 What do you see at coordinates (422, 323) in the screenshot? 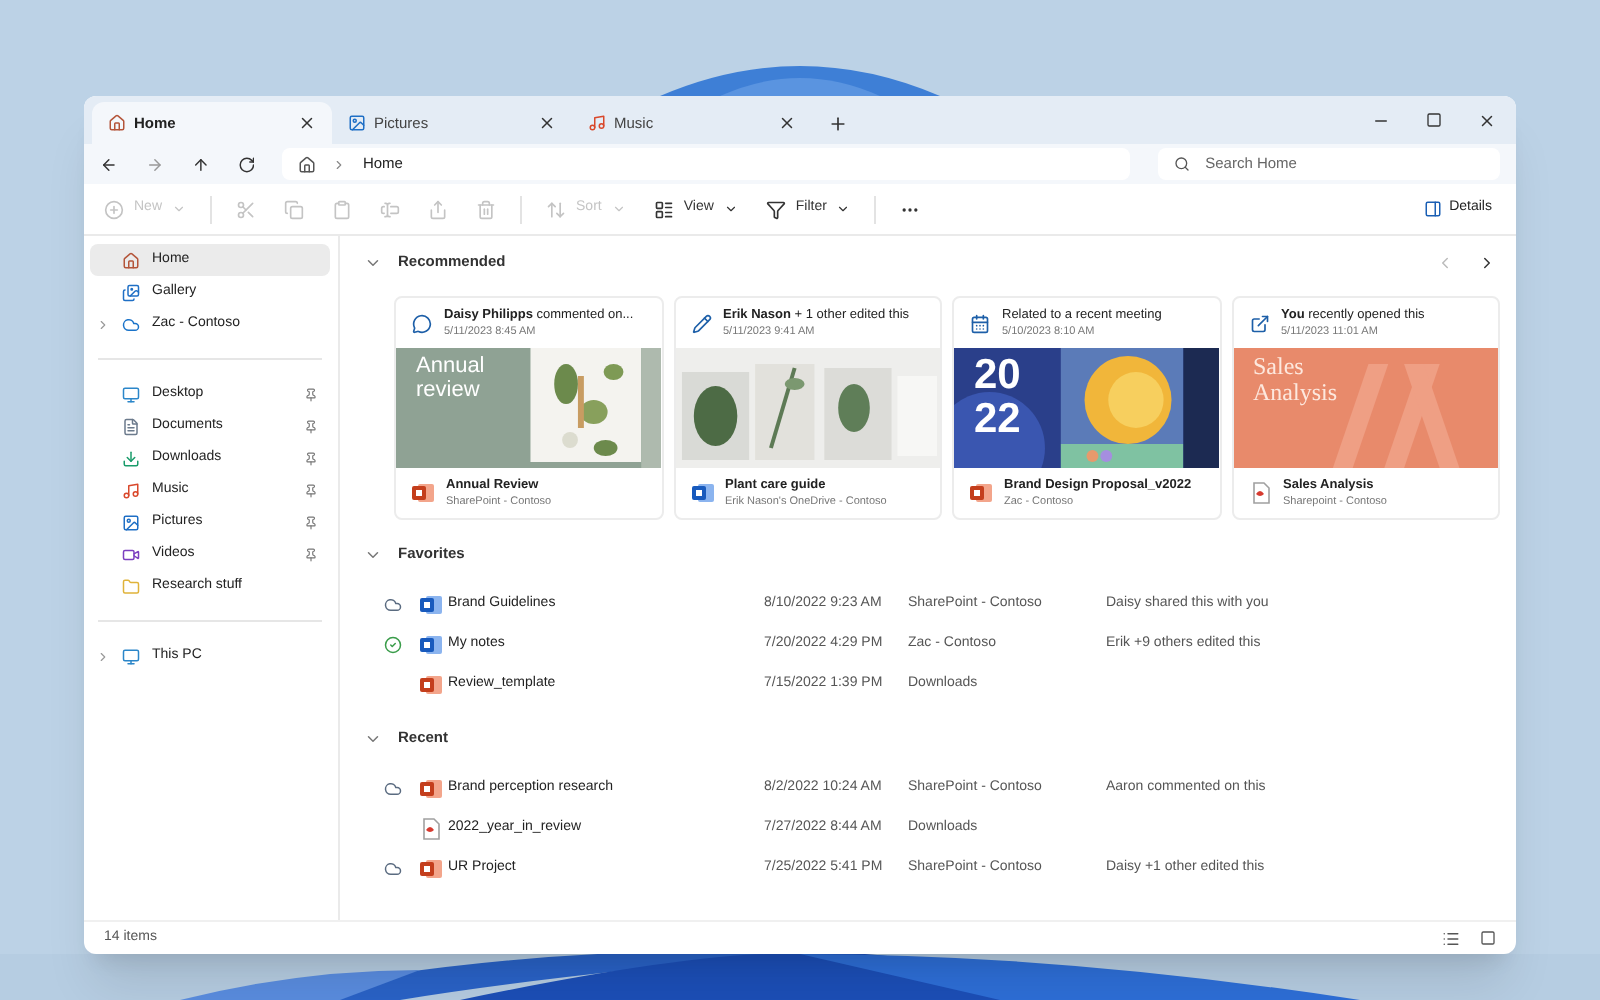
I see `comment-icon` at bounding box center [422, 323].